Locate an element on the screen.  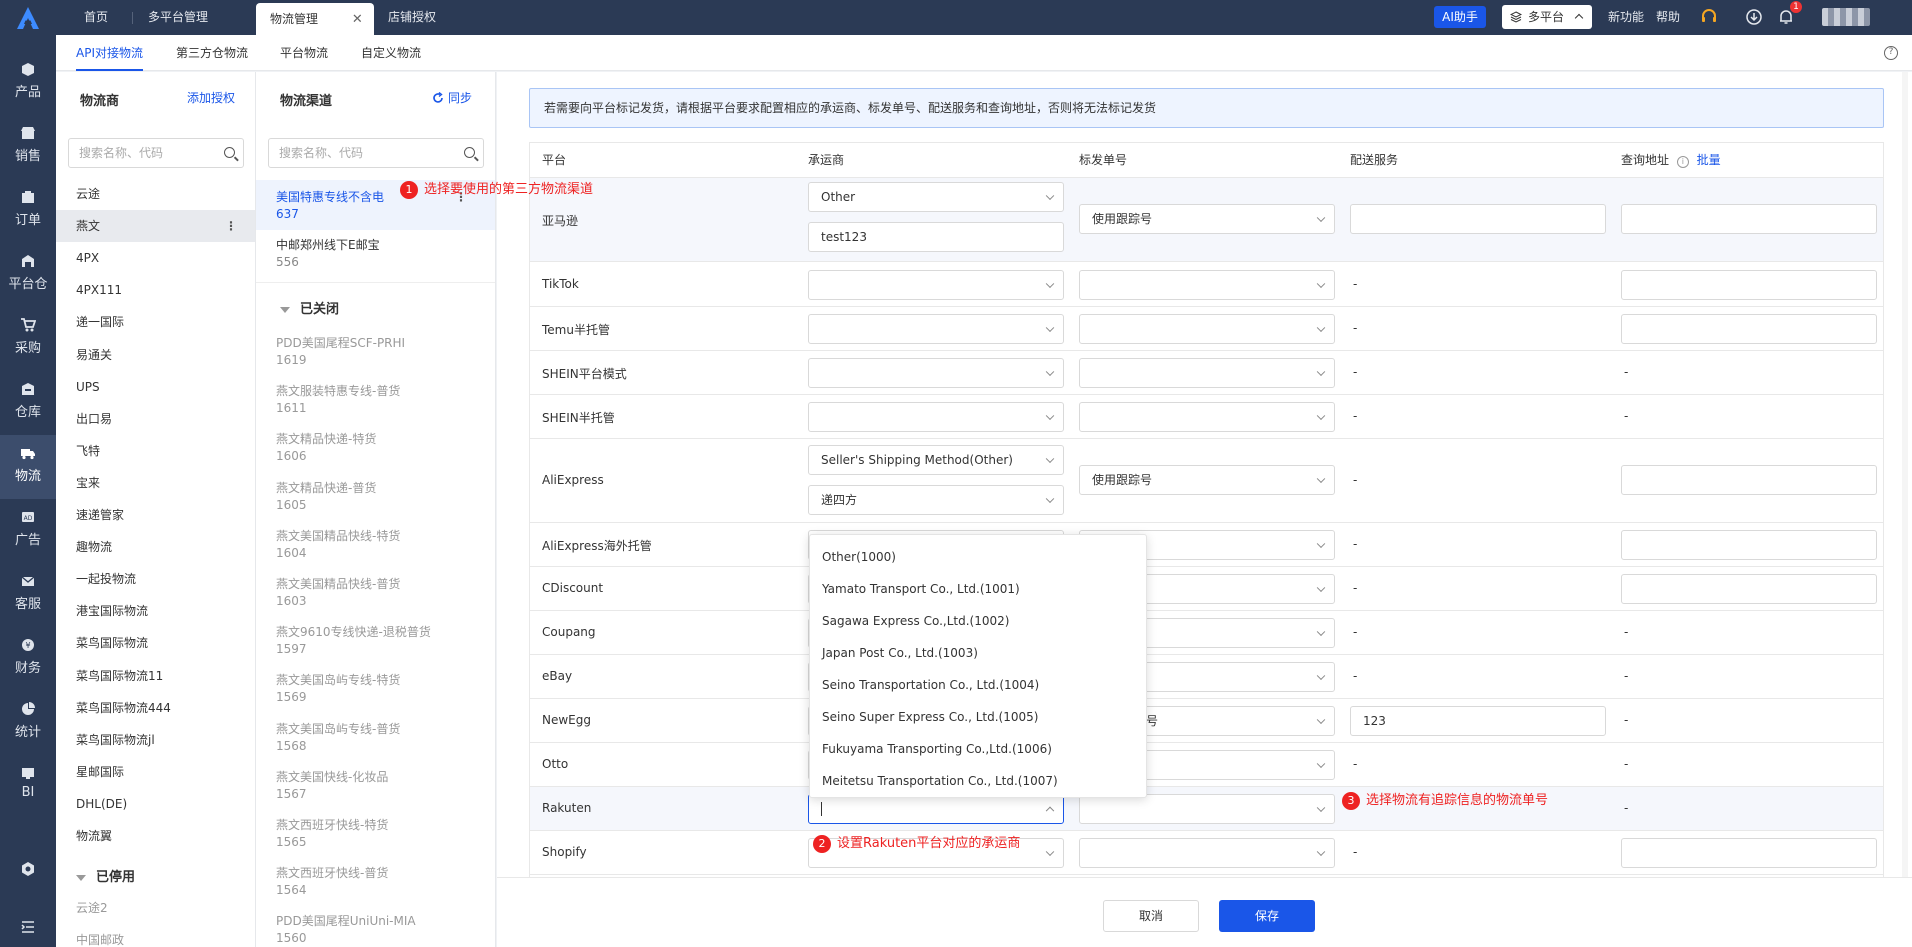
dropdown-option: Yamato Transport Co., Ltd.(1001) is located at coordinates (978, 589).